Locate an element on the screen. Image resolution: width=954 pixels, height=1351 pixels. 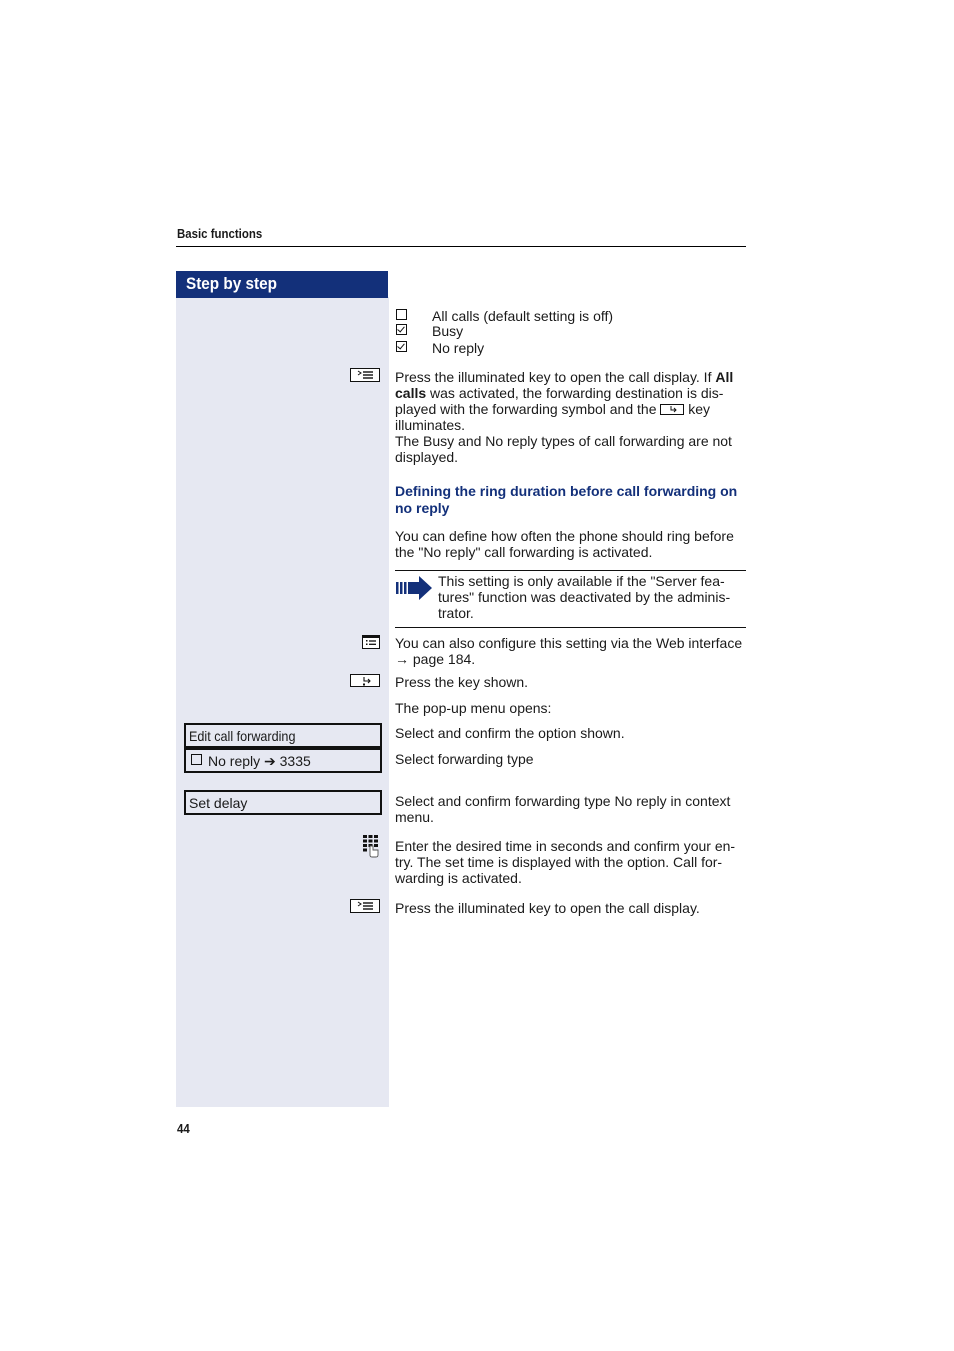
popup-menu-text: The pop-up menu opens: is located at coordinates (473, 708).